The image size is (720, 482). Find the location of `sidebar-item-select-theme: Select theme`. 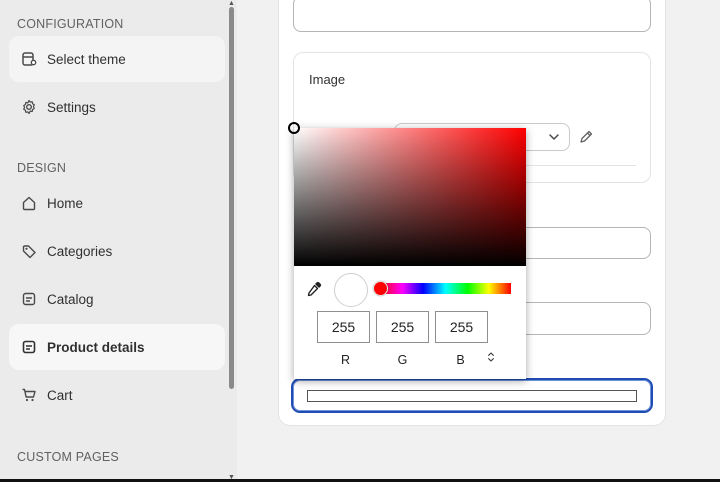

sidebar-item-select-theme: Select theme is located at coordinates (117, 59).